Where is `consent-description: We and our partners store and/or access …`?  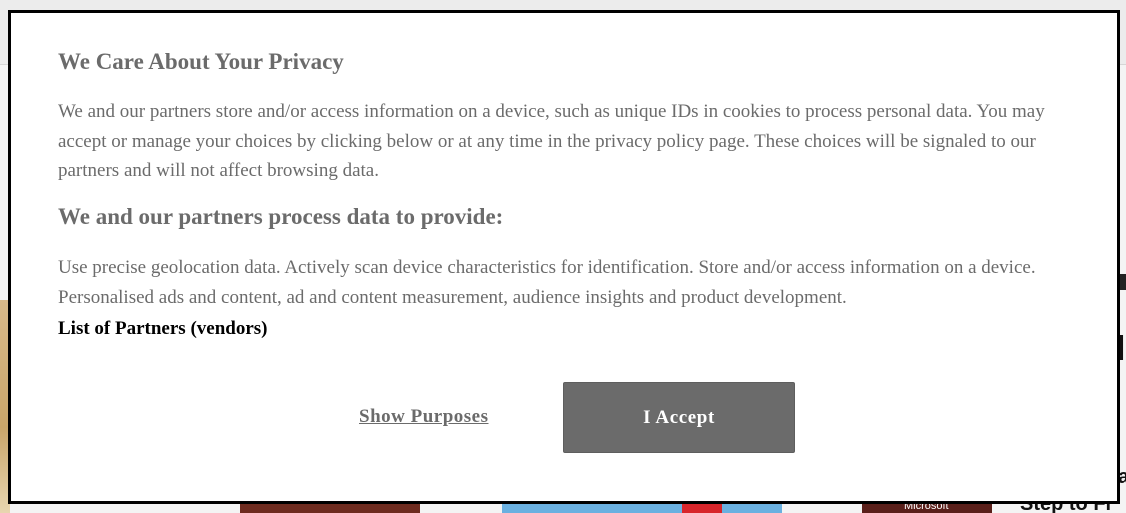 consent-description: We and our partners store and/or access … is located at coordinates (551, 141).